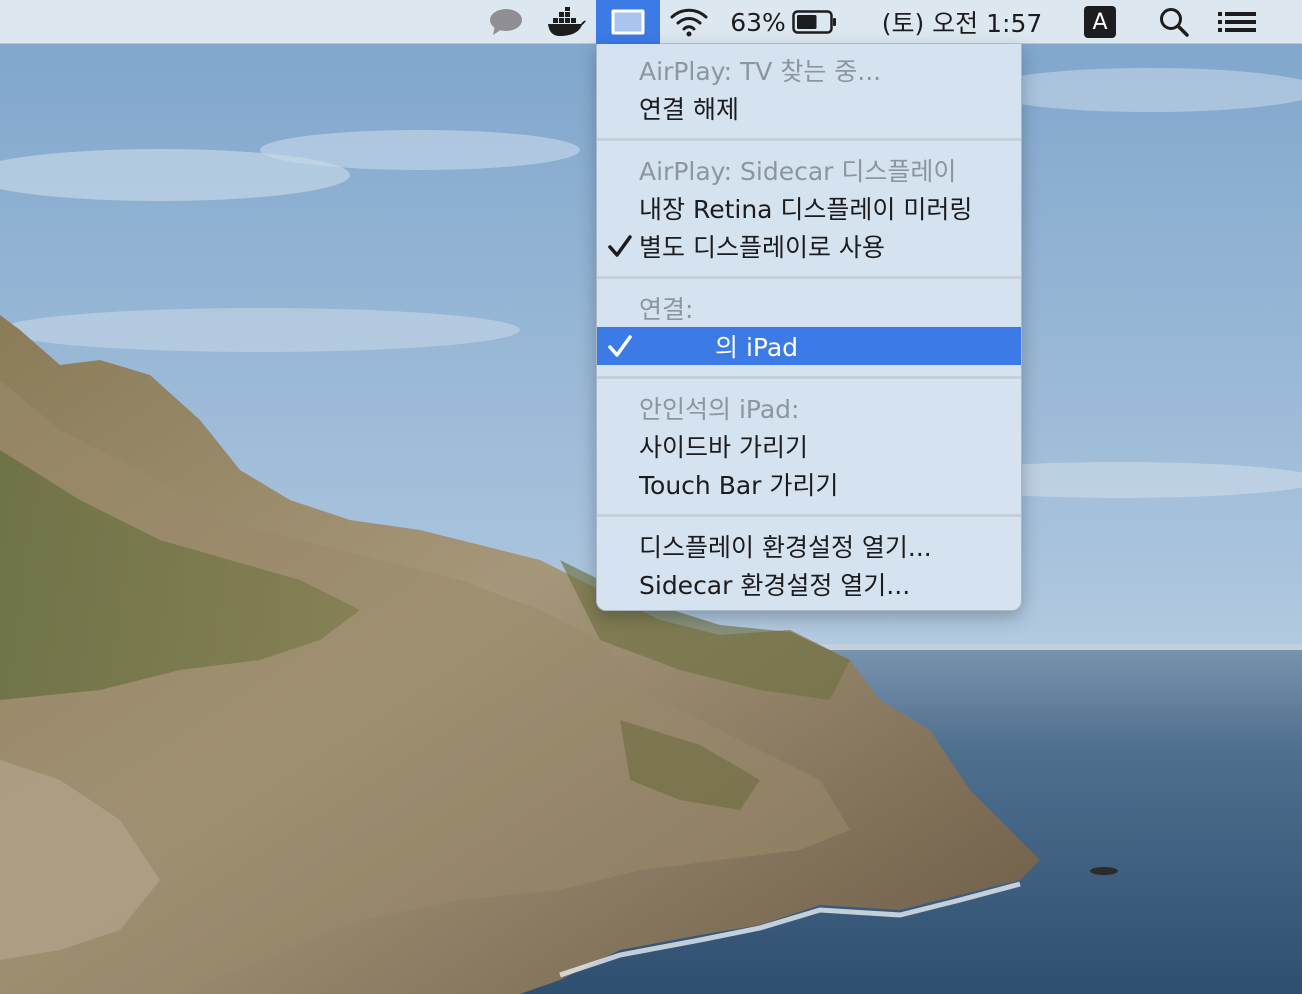 The height and width of the screenshot is (994, 1302). What do you see at coordinates (798, 171) in the screenshot?
I see `airplay-sidecar-header: AirPlay: Sidecar 디스플레이` at bounding box center [798, 171].